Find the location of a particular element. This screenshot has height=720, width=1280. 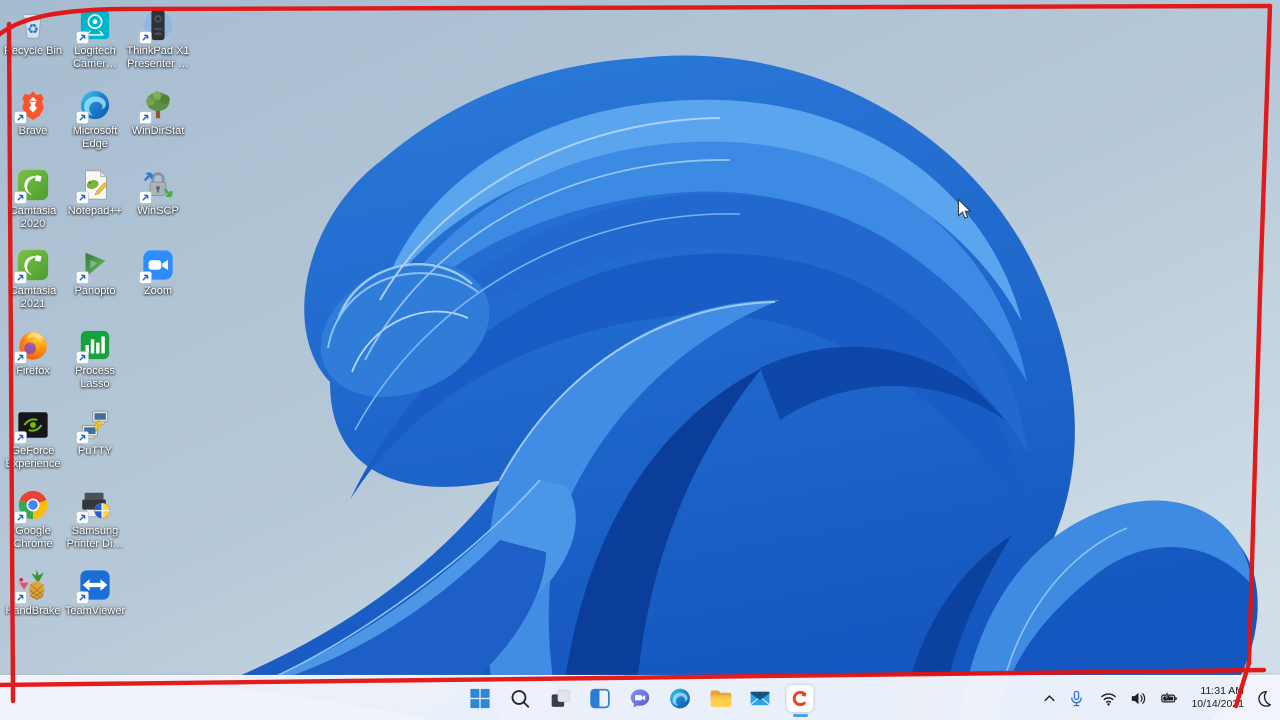

desktop-icon-camtasia-2020: Camtasia 2020 is located at coordinates (33, 199).